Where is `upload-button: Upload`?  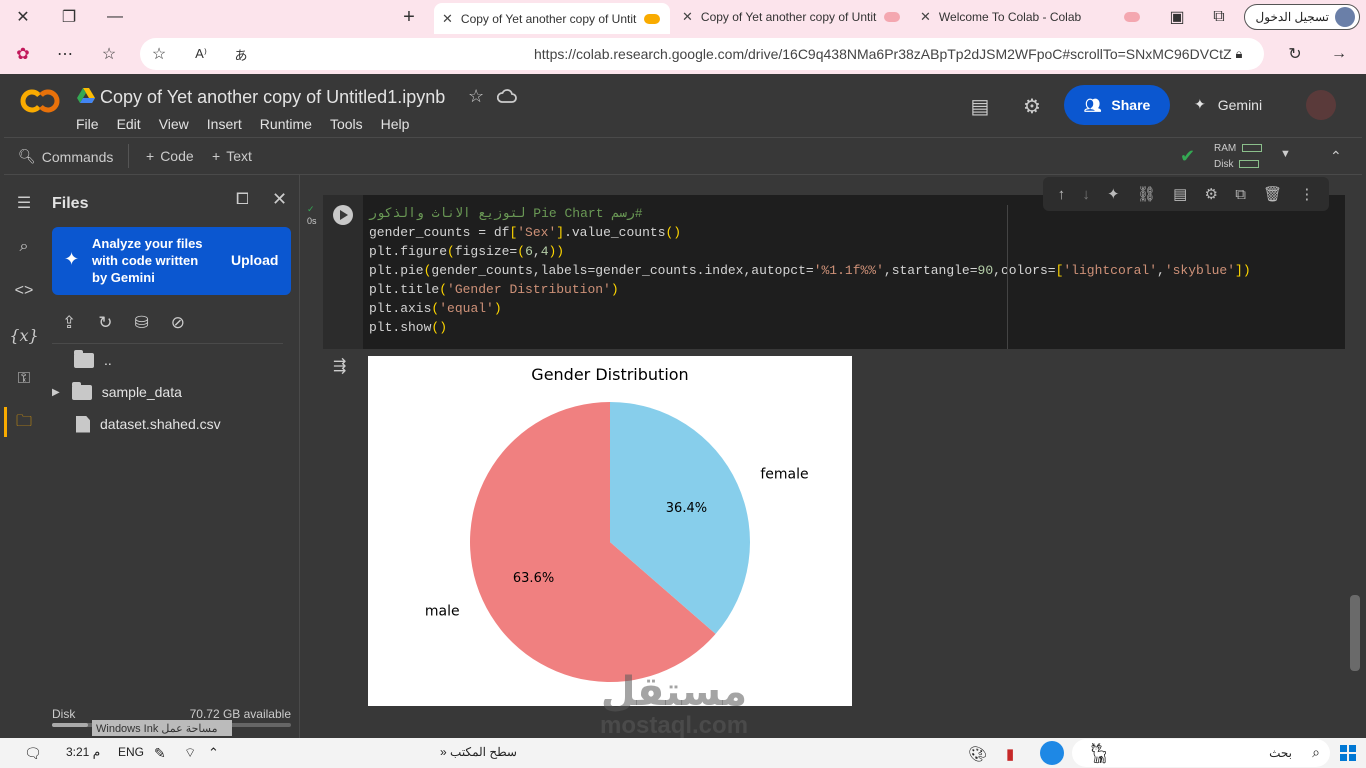 upload-button: Upload is located at coordinates (254, 260).